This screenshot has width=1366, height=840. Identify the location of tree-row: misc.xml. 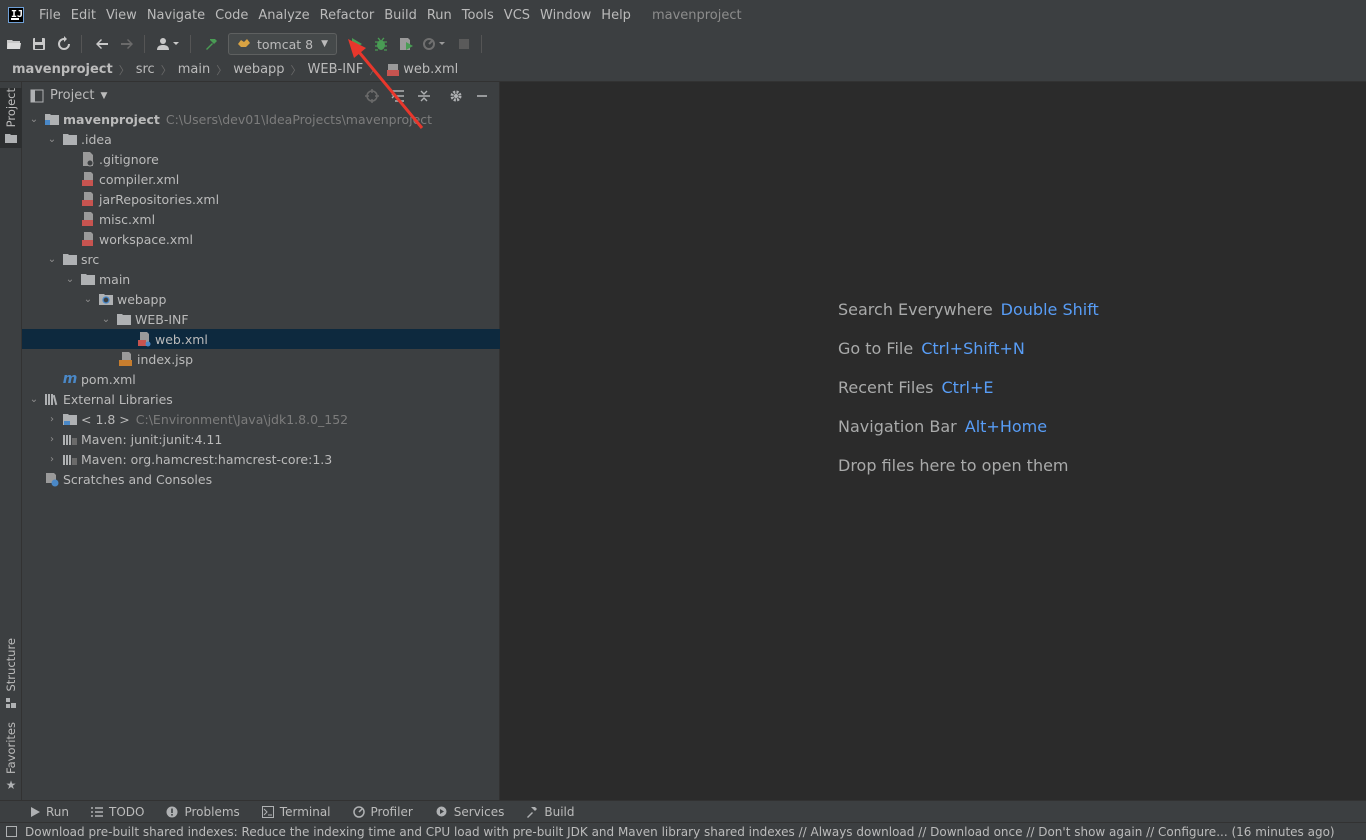
(261, 219).